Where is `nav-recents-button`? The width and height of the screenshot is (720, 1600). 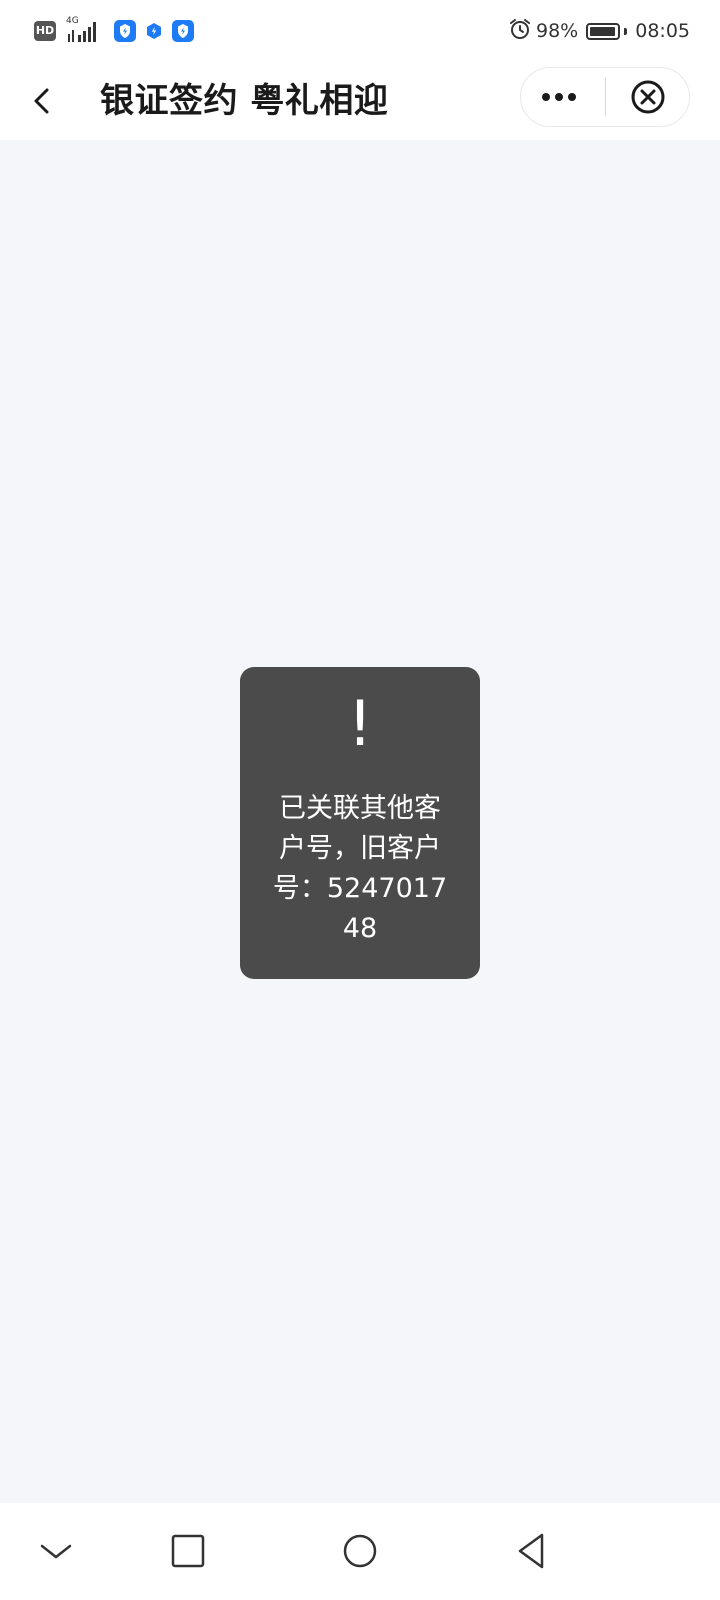 nav-recents-button is located at coordinates (188, 1551).